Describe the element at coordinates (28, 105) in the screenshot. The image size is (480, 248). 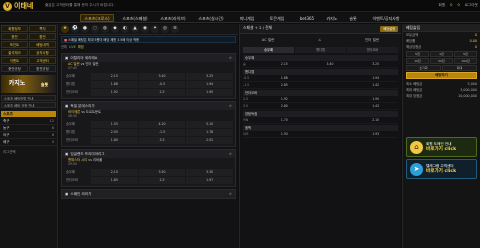
I see `rules-link: 스포츠 베팅 규정 안내` at that location.